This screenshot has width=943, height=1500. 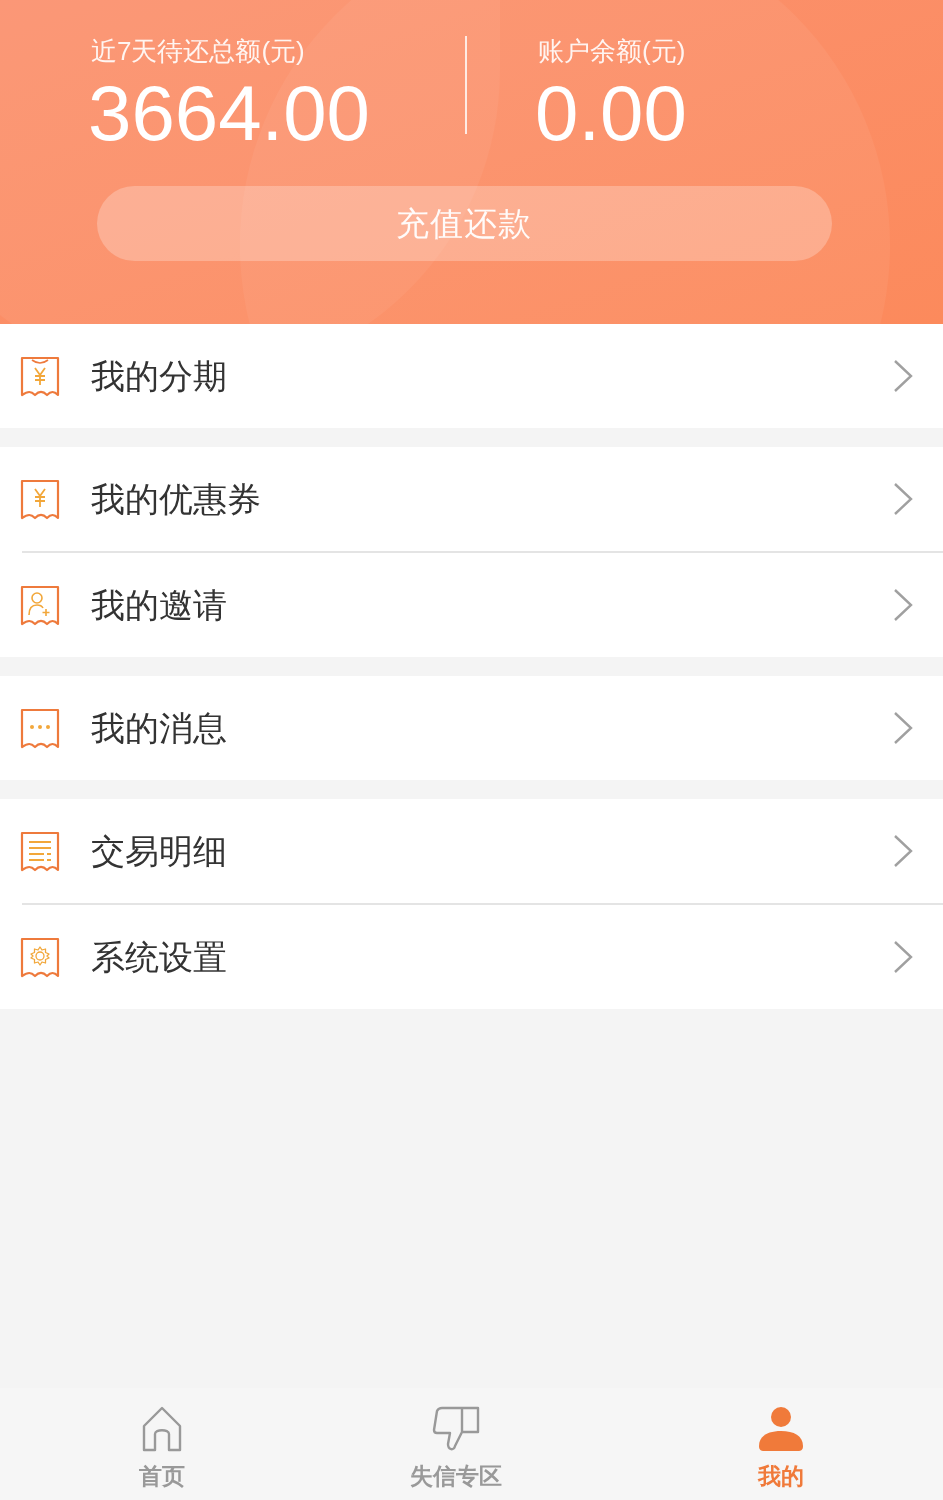 I want to click on summary-amount: 0.00, so click(x=611, y=113).